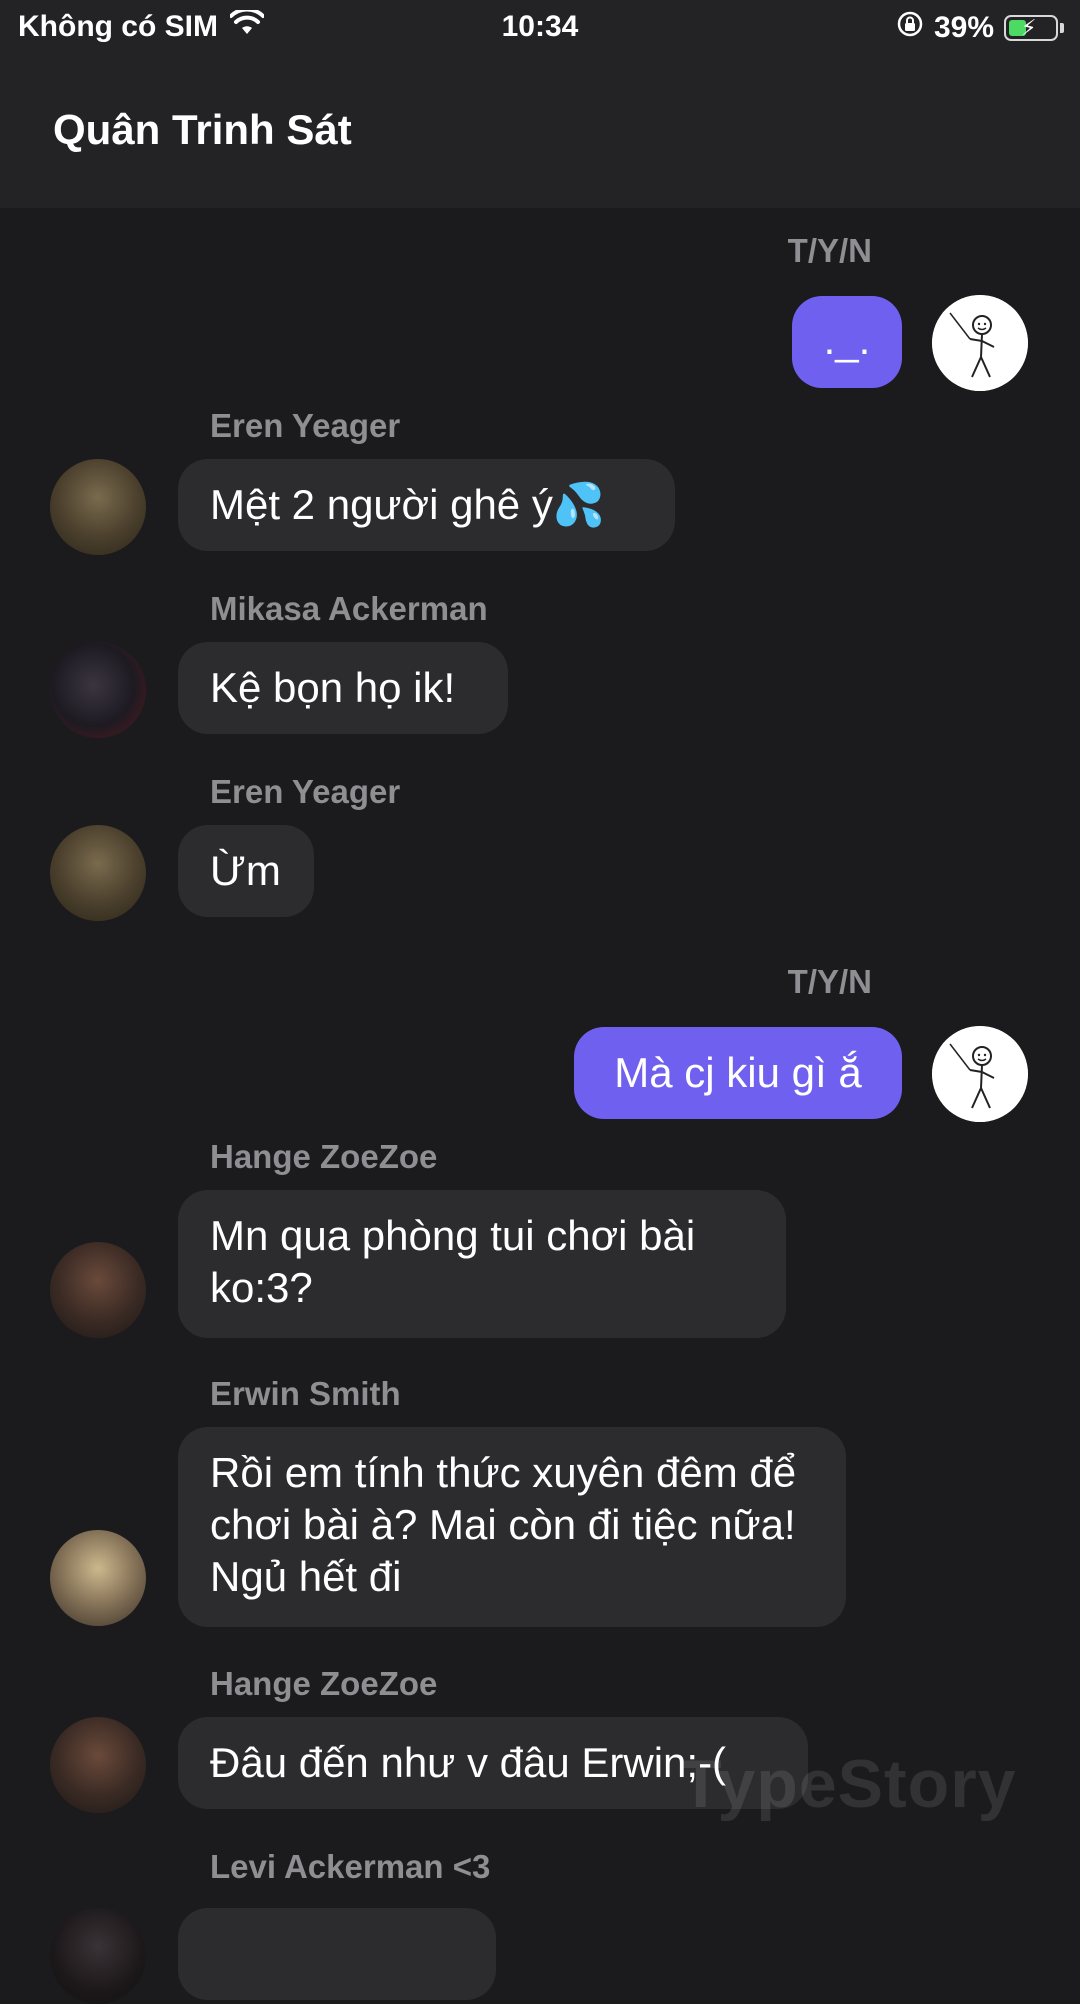 The width and height of the screenshot is (1080, 2004). What do you see at coordinates (98, 1578) in the screenshot?
I see `avatar-erwin` at bounding box center [98, 1578].